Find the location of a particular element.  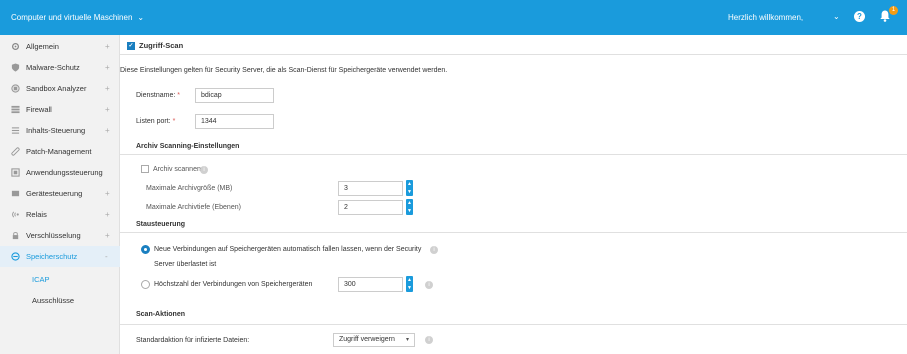

collapse-icon: - is located at coordinates (106, 256).